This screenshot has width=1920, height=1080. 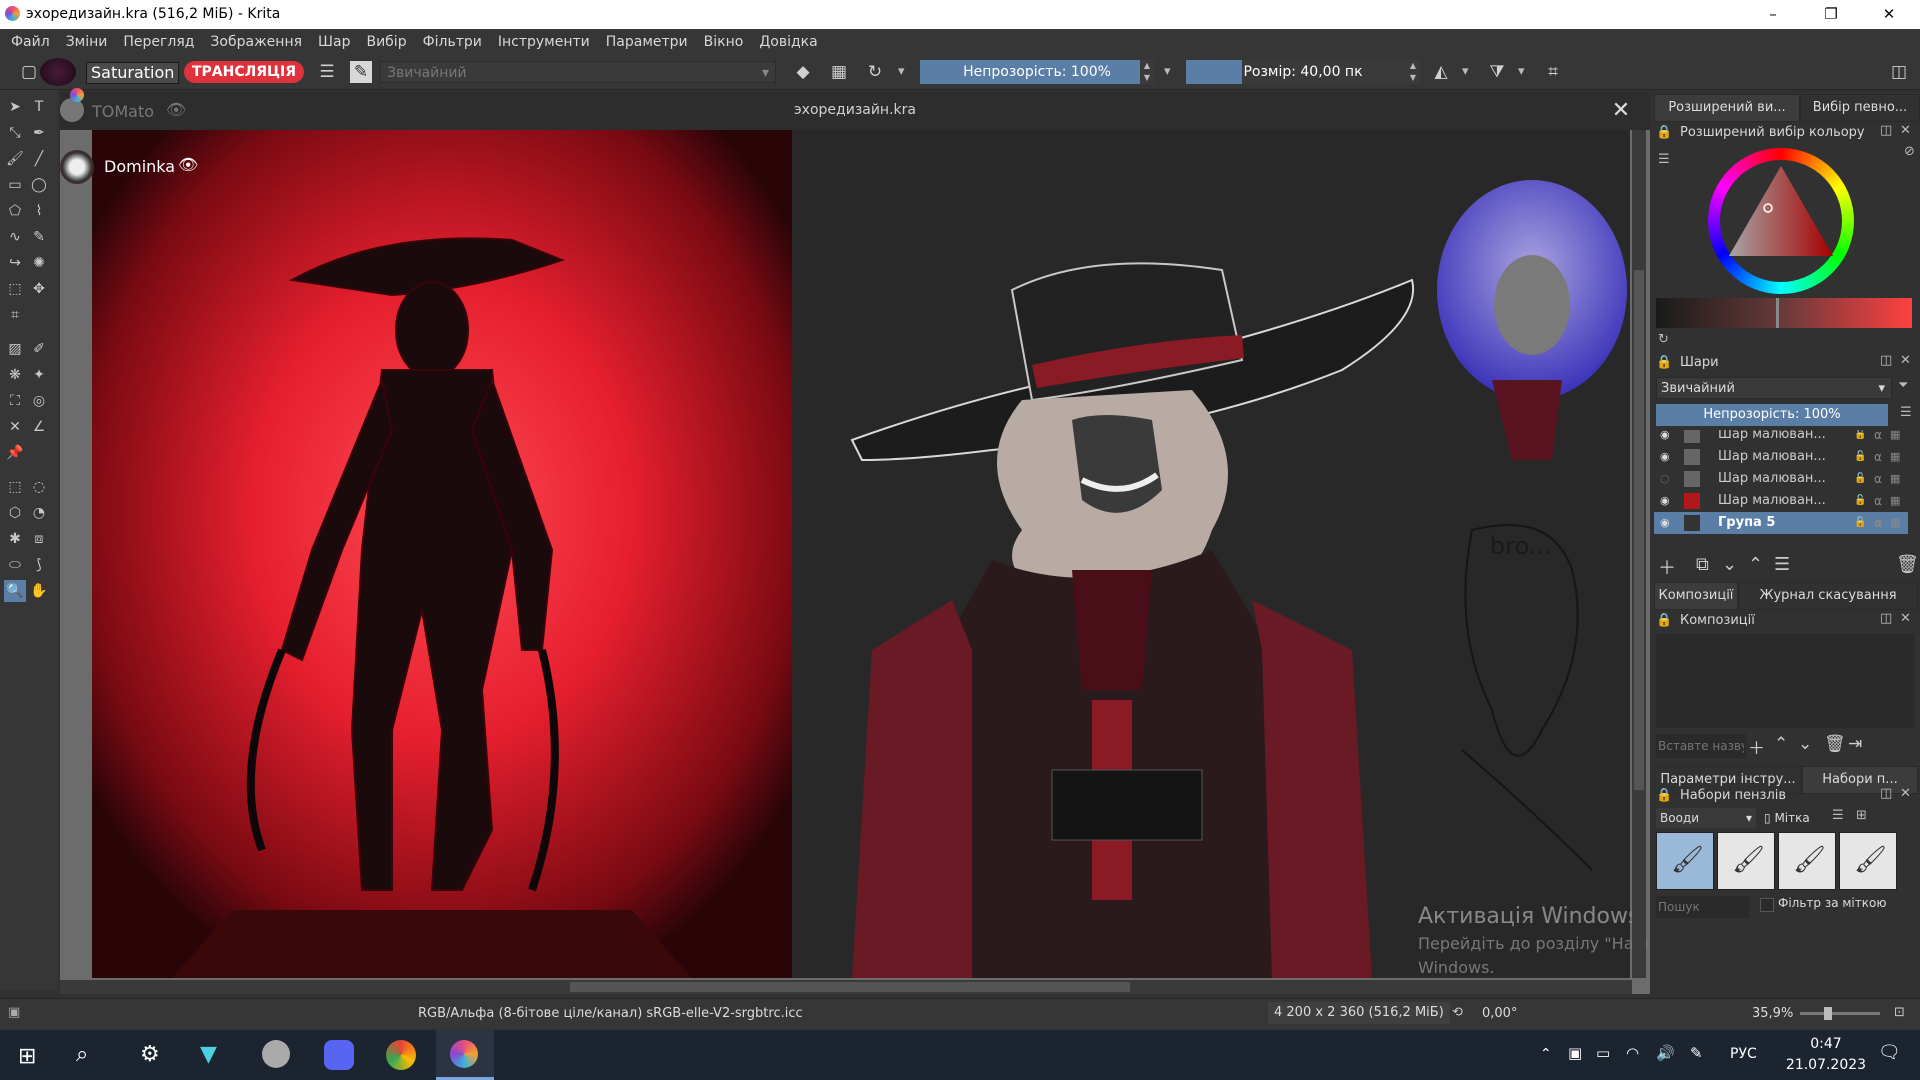 What do you see at coordinates (1899, 1012) in the screenshot?
I see `fit-view-icon: ⊡` at bounding box center [1899, 1012].